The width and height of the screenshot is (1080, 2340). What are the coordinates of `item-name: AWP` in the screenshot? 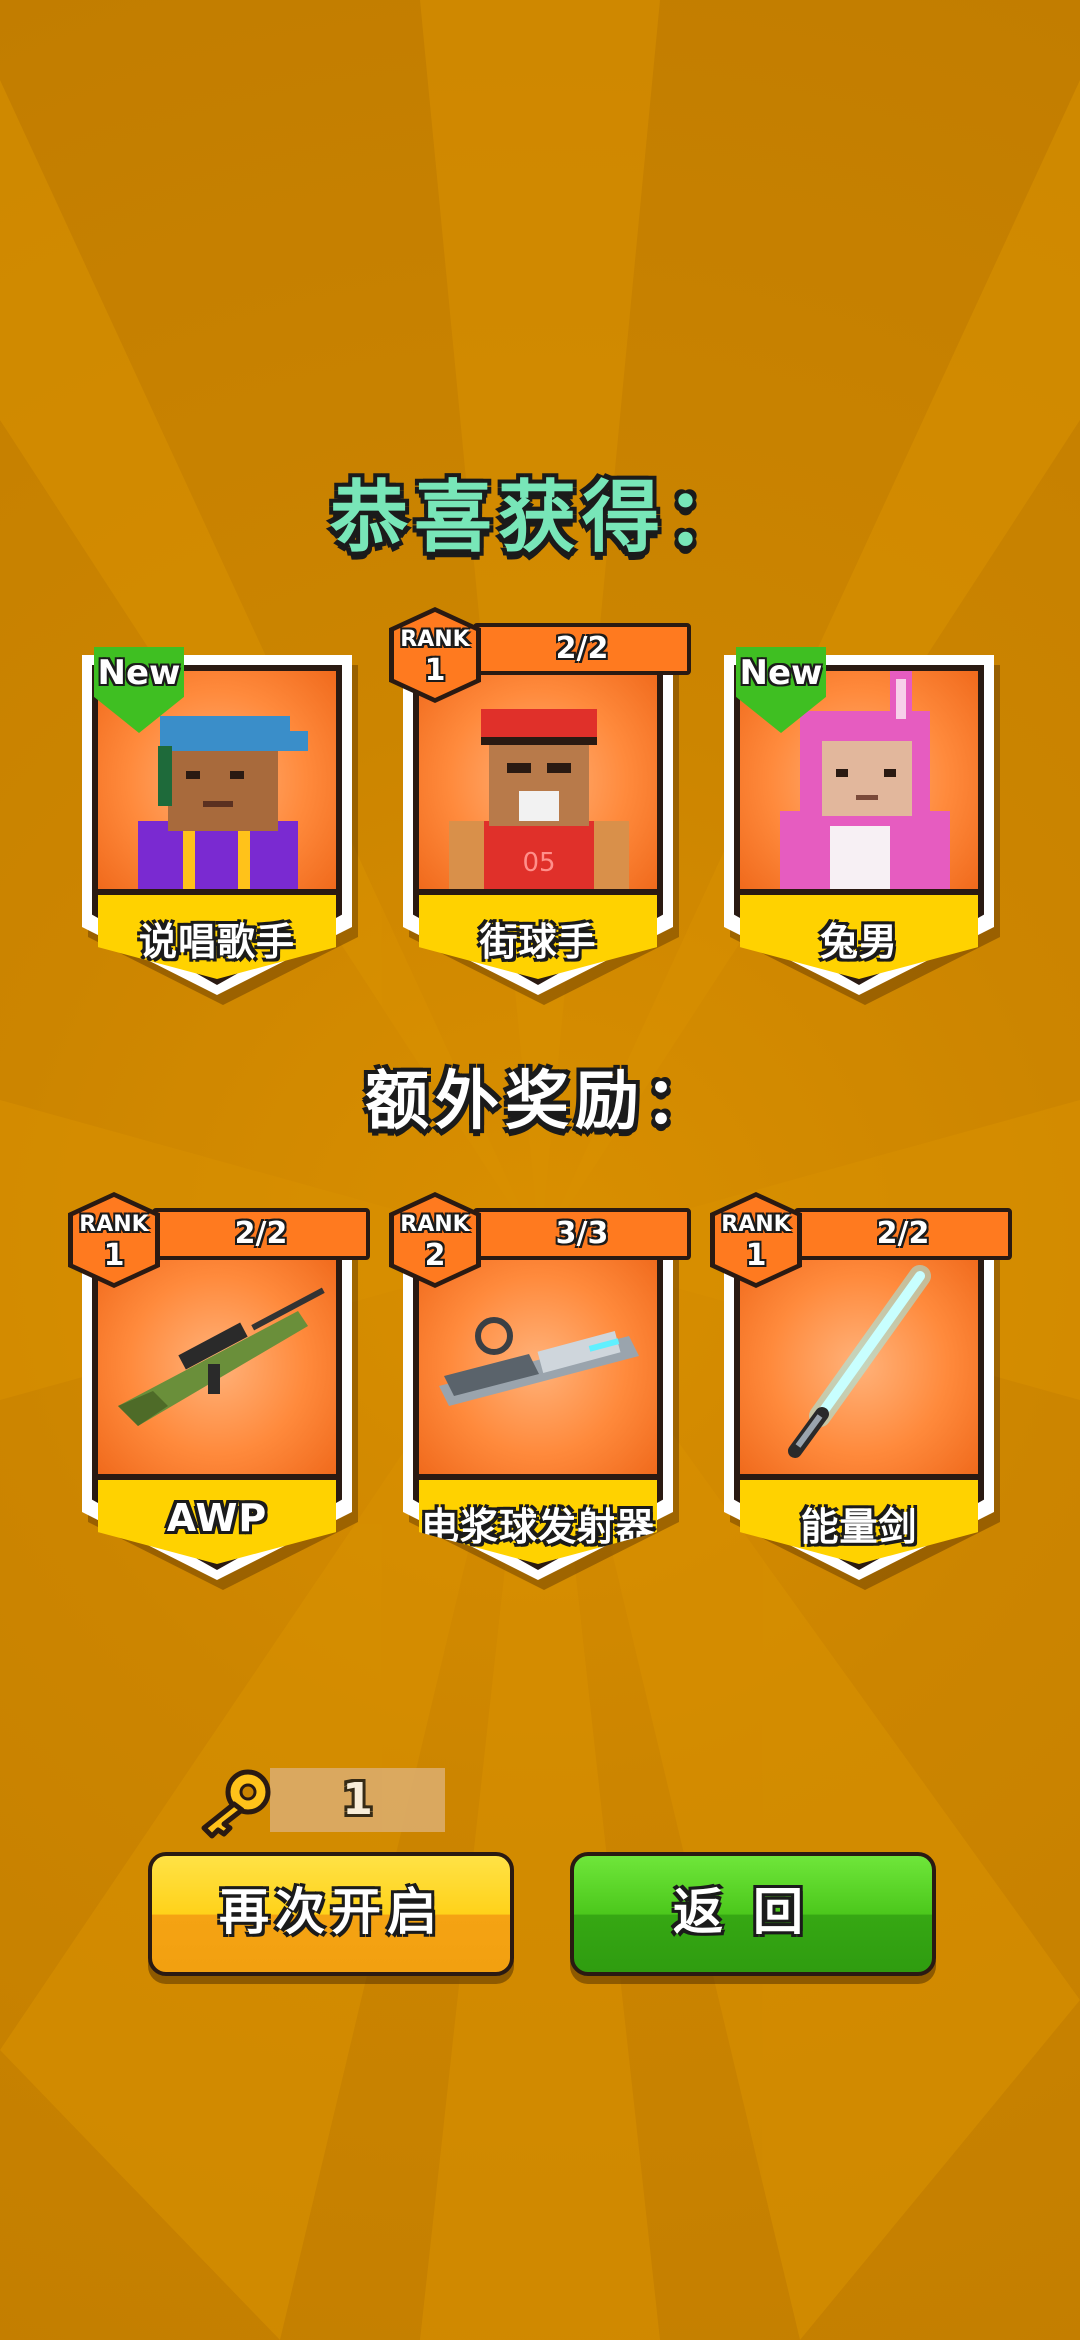 It's located at (217, 1518).